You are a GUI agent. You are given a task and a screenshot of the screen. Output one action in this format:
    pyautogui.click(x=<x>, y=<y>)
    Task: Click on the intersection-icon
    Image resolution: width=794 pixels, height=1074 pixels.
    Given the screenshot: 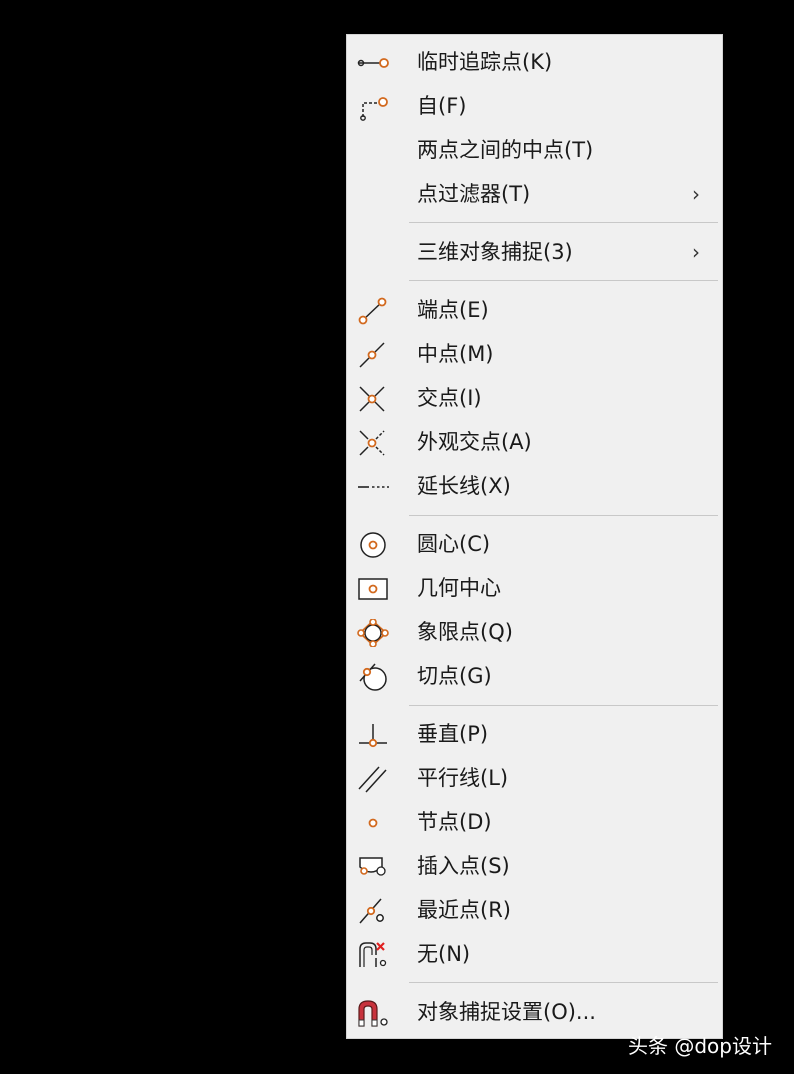 What is the action you would take?
    pyautogui.click(x=373, y=399)
    